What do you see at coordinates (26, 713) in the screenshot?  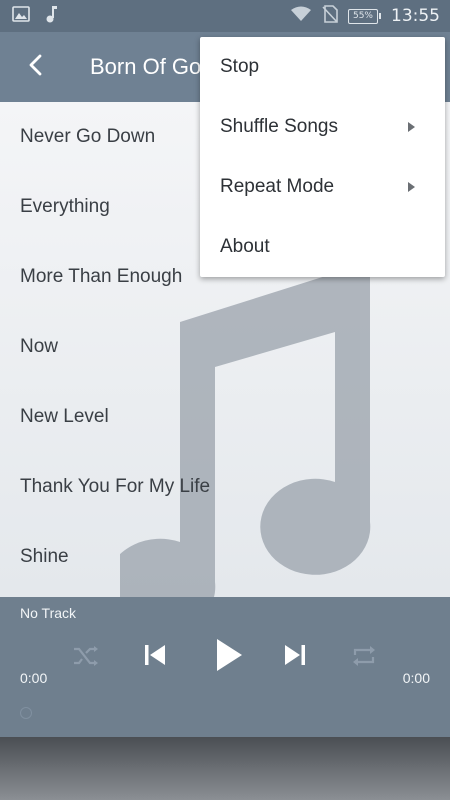 I see `seek-handle` at bounding box center [26, 713].